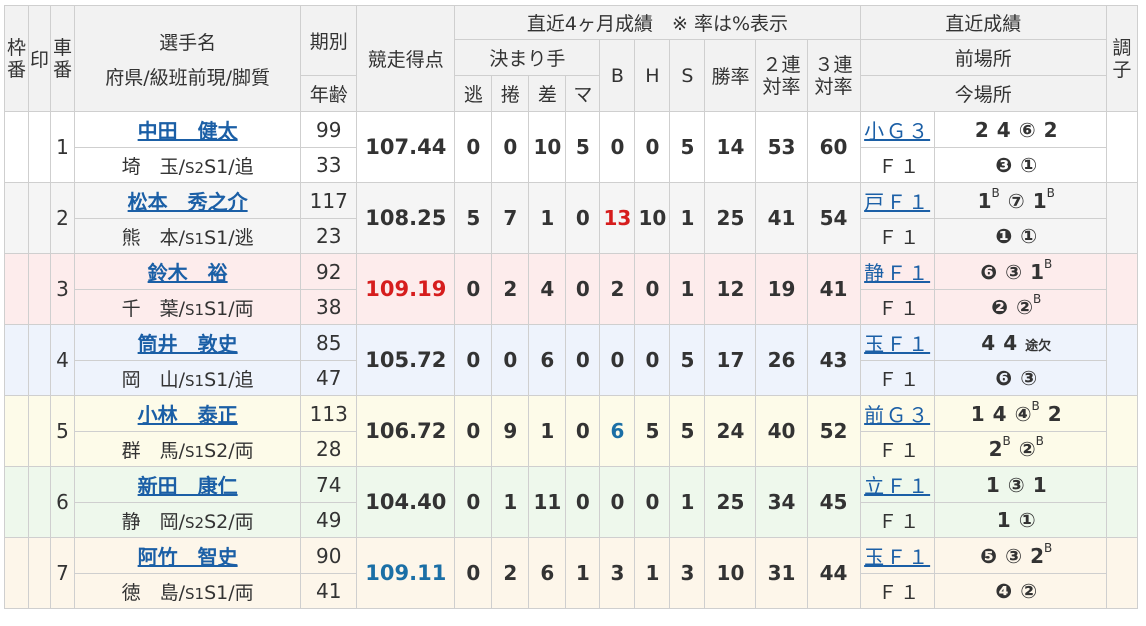 Image resolution: width=1146 pixels, height=626 pixels. Describe the element at coordinates (687, 75) in the screenshot. I see `header-s: S` at that location.